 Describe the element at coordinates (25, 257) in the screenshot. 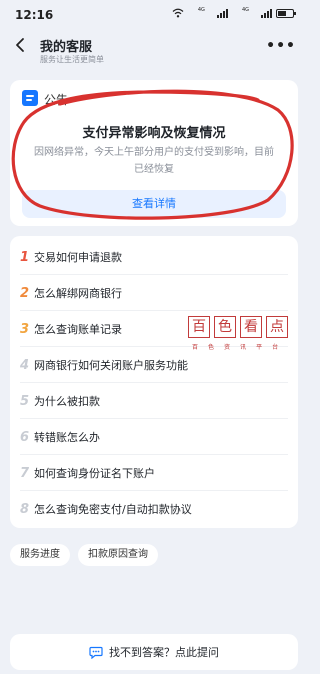

I see `faq-number: 1` at that location.